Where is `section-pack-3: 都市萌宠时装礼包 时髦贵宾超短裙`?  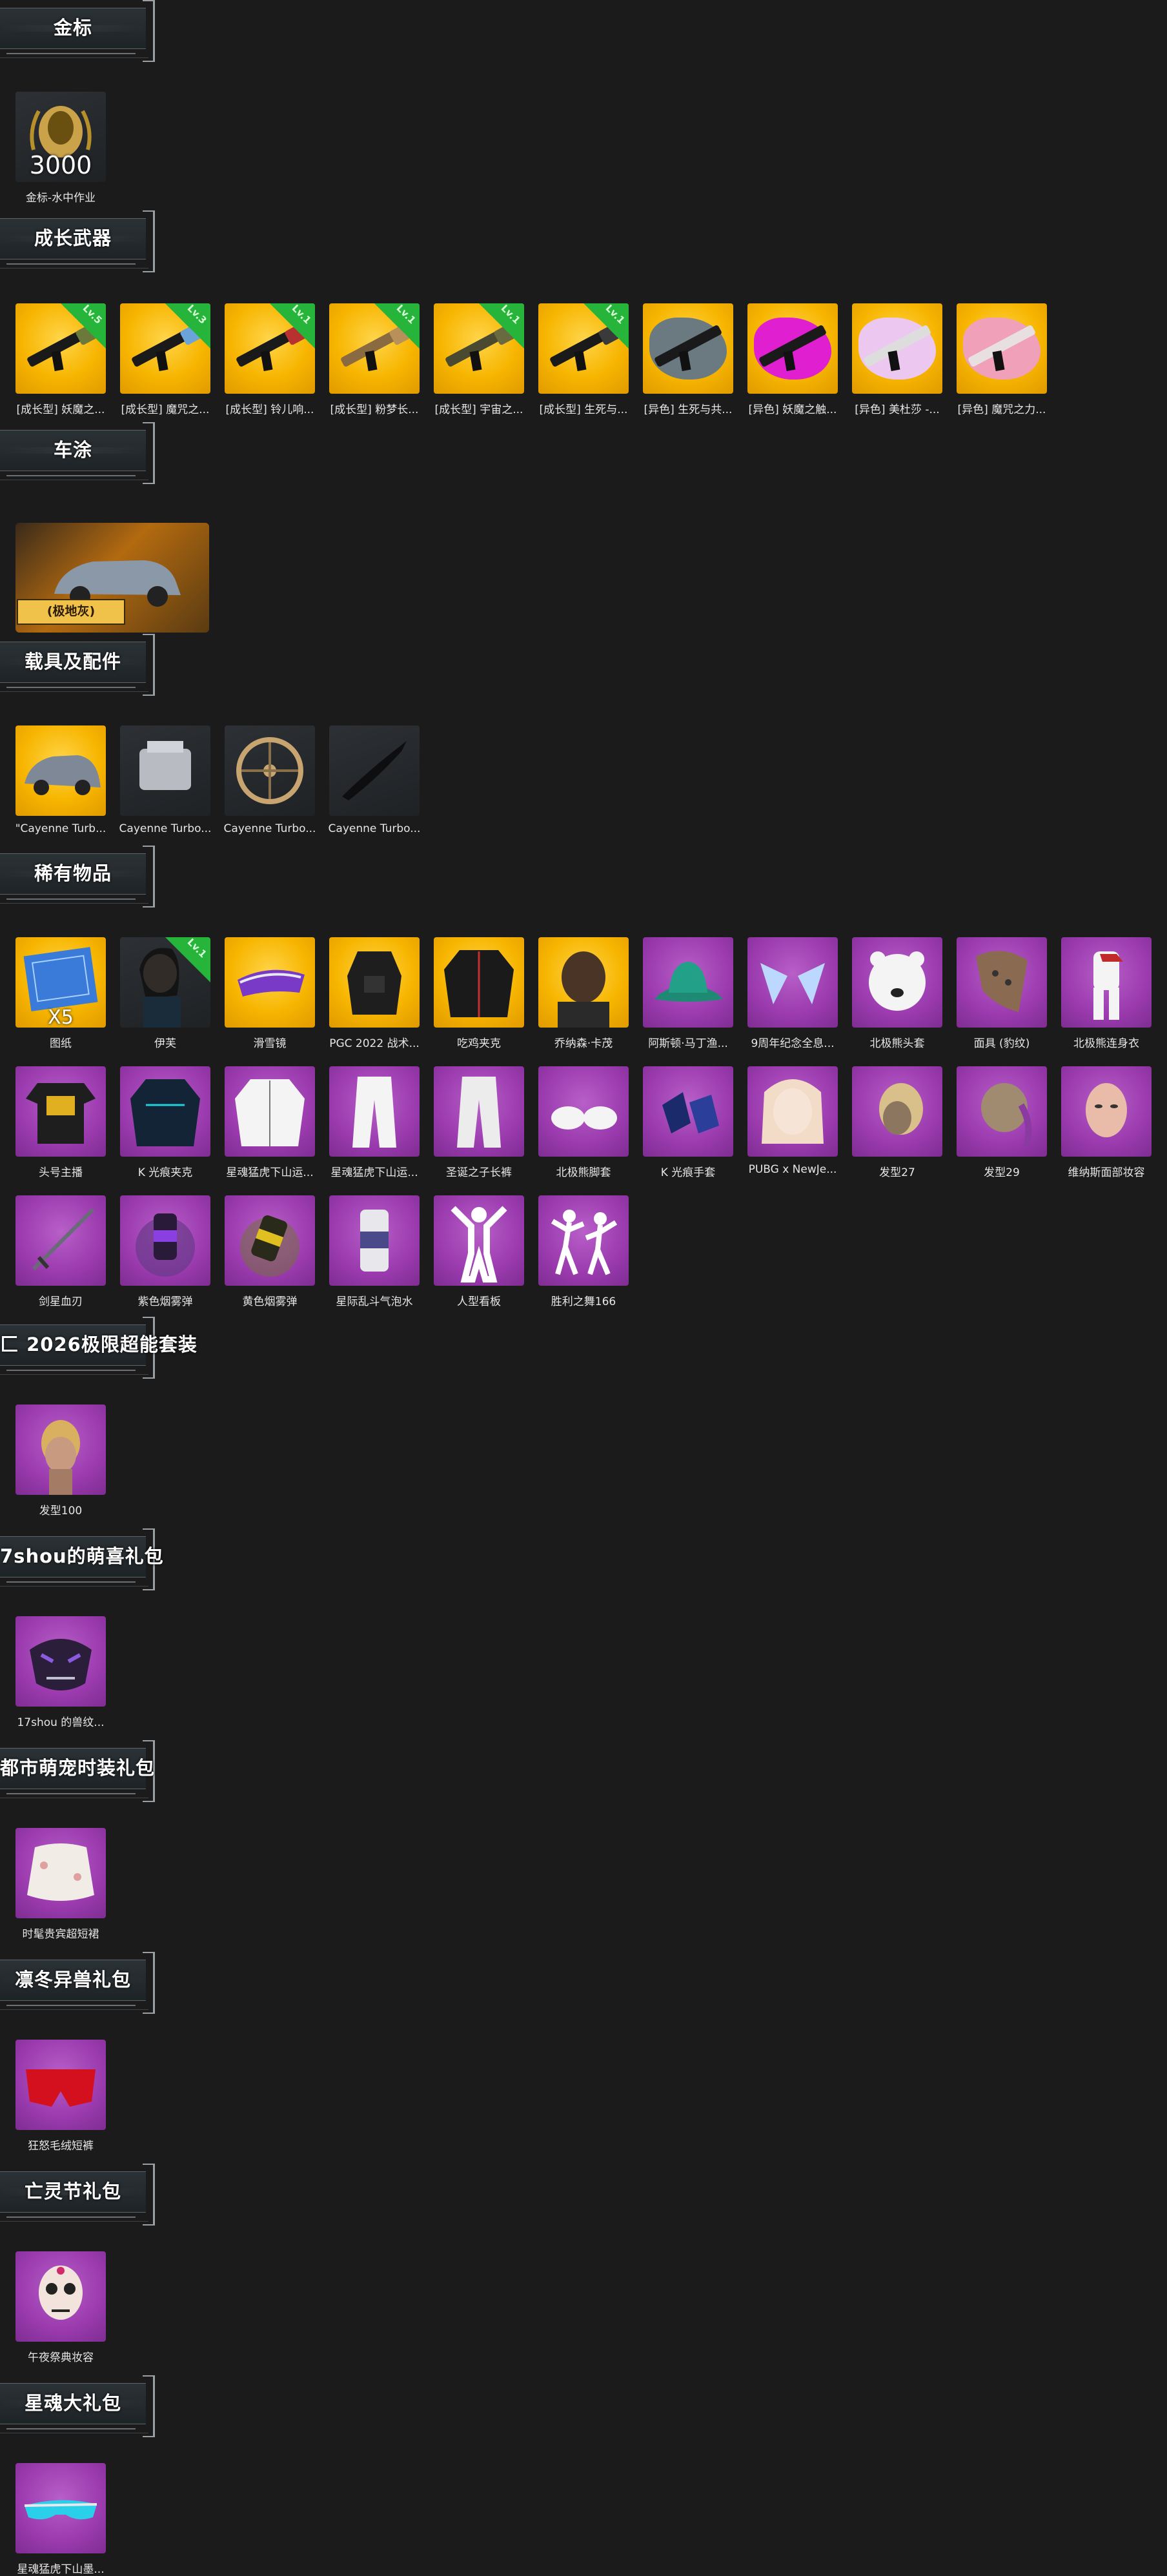 section-pack-3: 都市萌宠时装礼包 时髦贵宾超短裙 is located at coordinates (583, 1846).